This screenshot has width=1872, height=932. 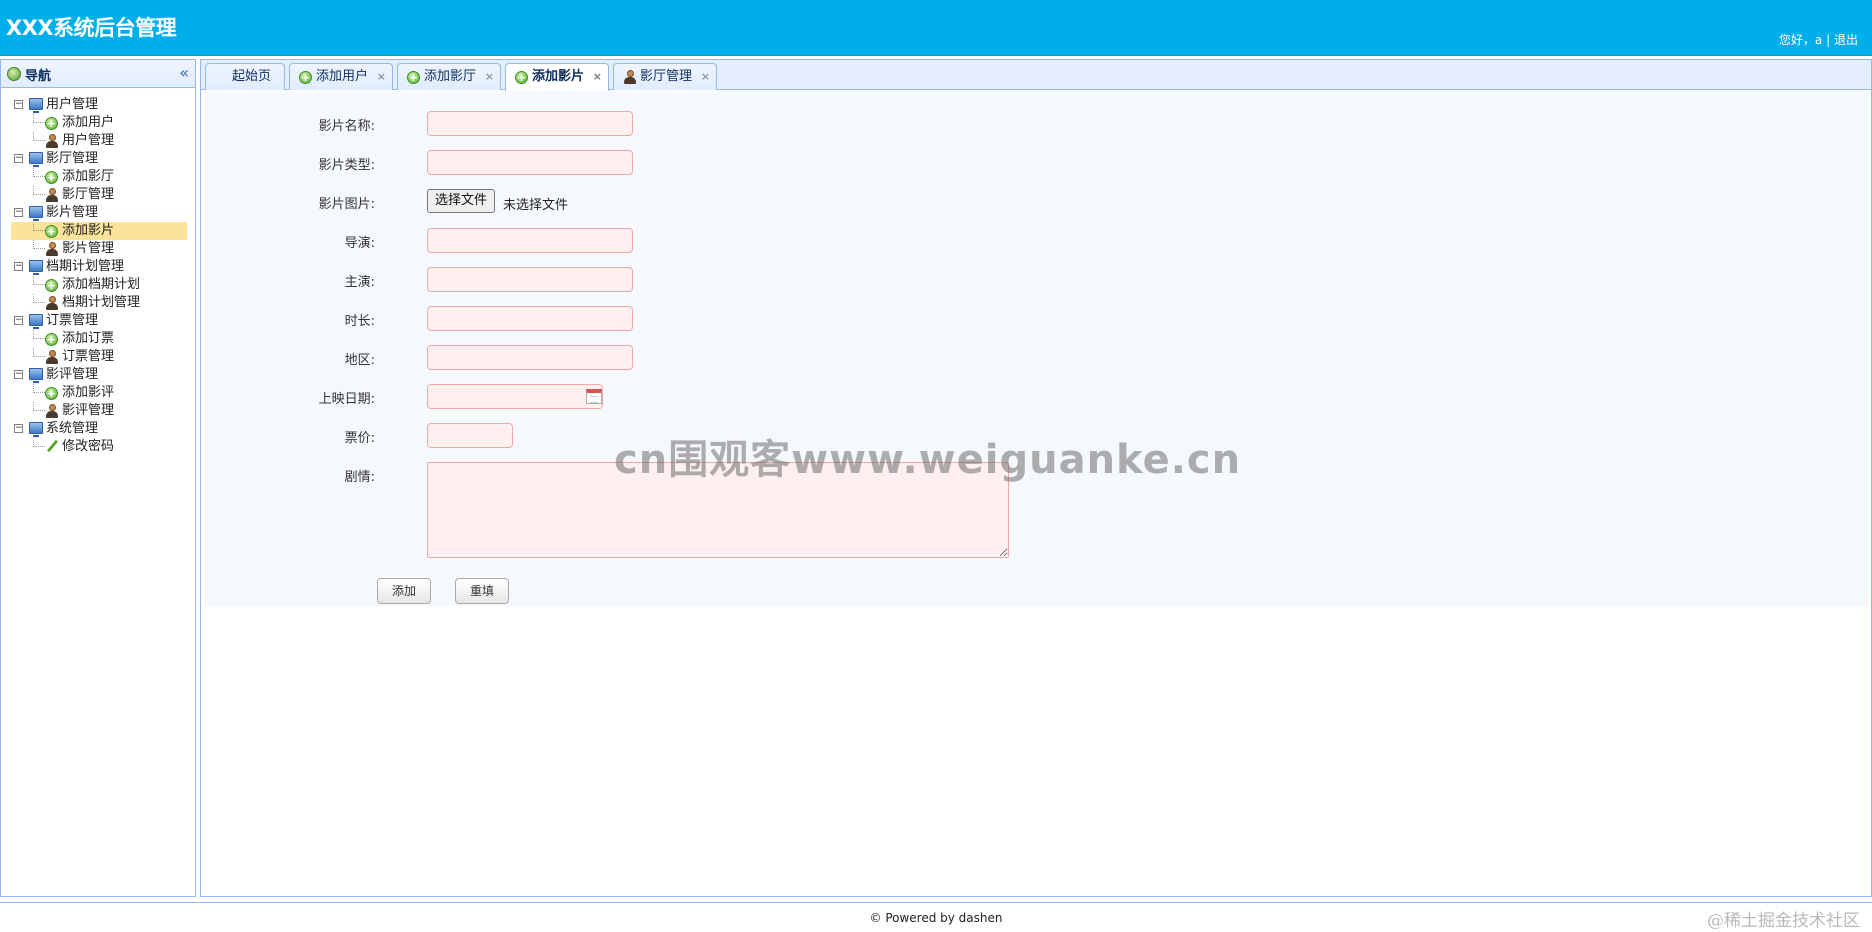 I want to click on tab-label: 起始页, so click(x=252, y=76).